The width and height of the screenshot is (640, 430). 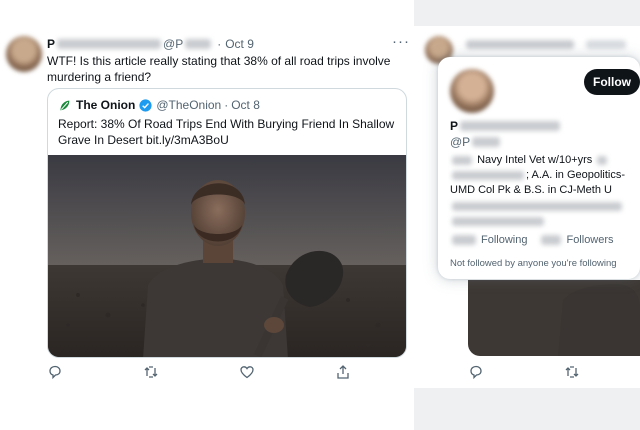 What do you see at coordinates (173, 44) in the screenshot?
I see `author-handle: @P` at bounding box center [173, 44].